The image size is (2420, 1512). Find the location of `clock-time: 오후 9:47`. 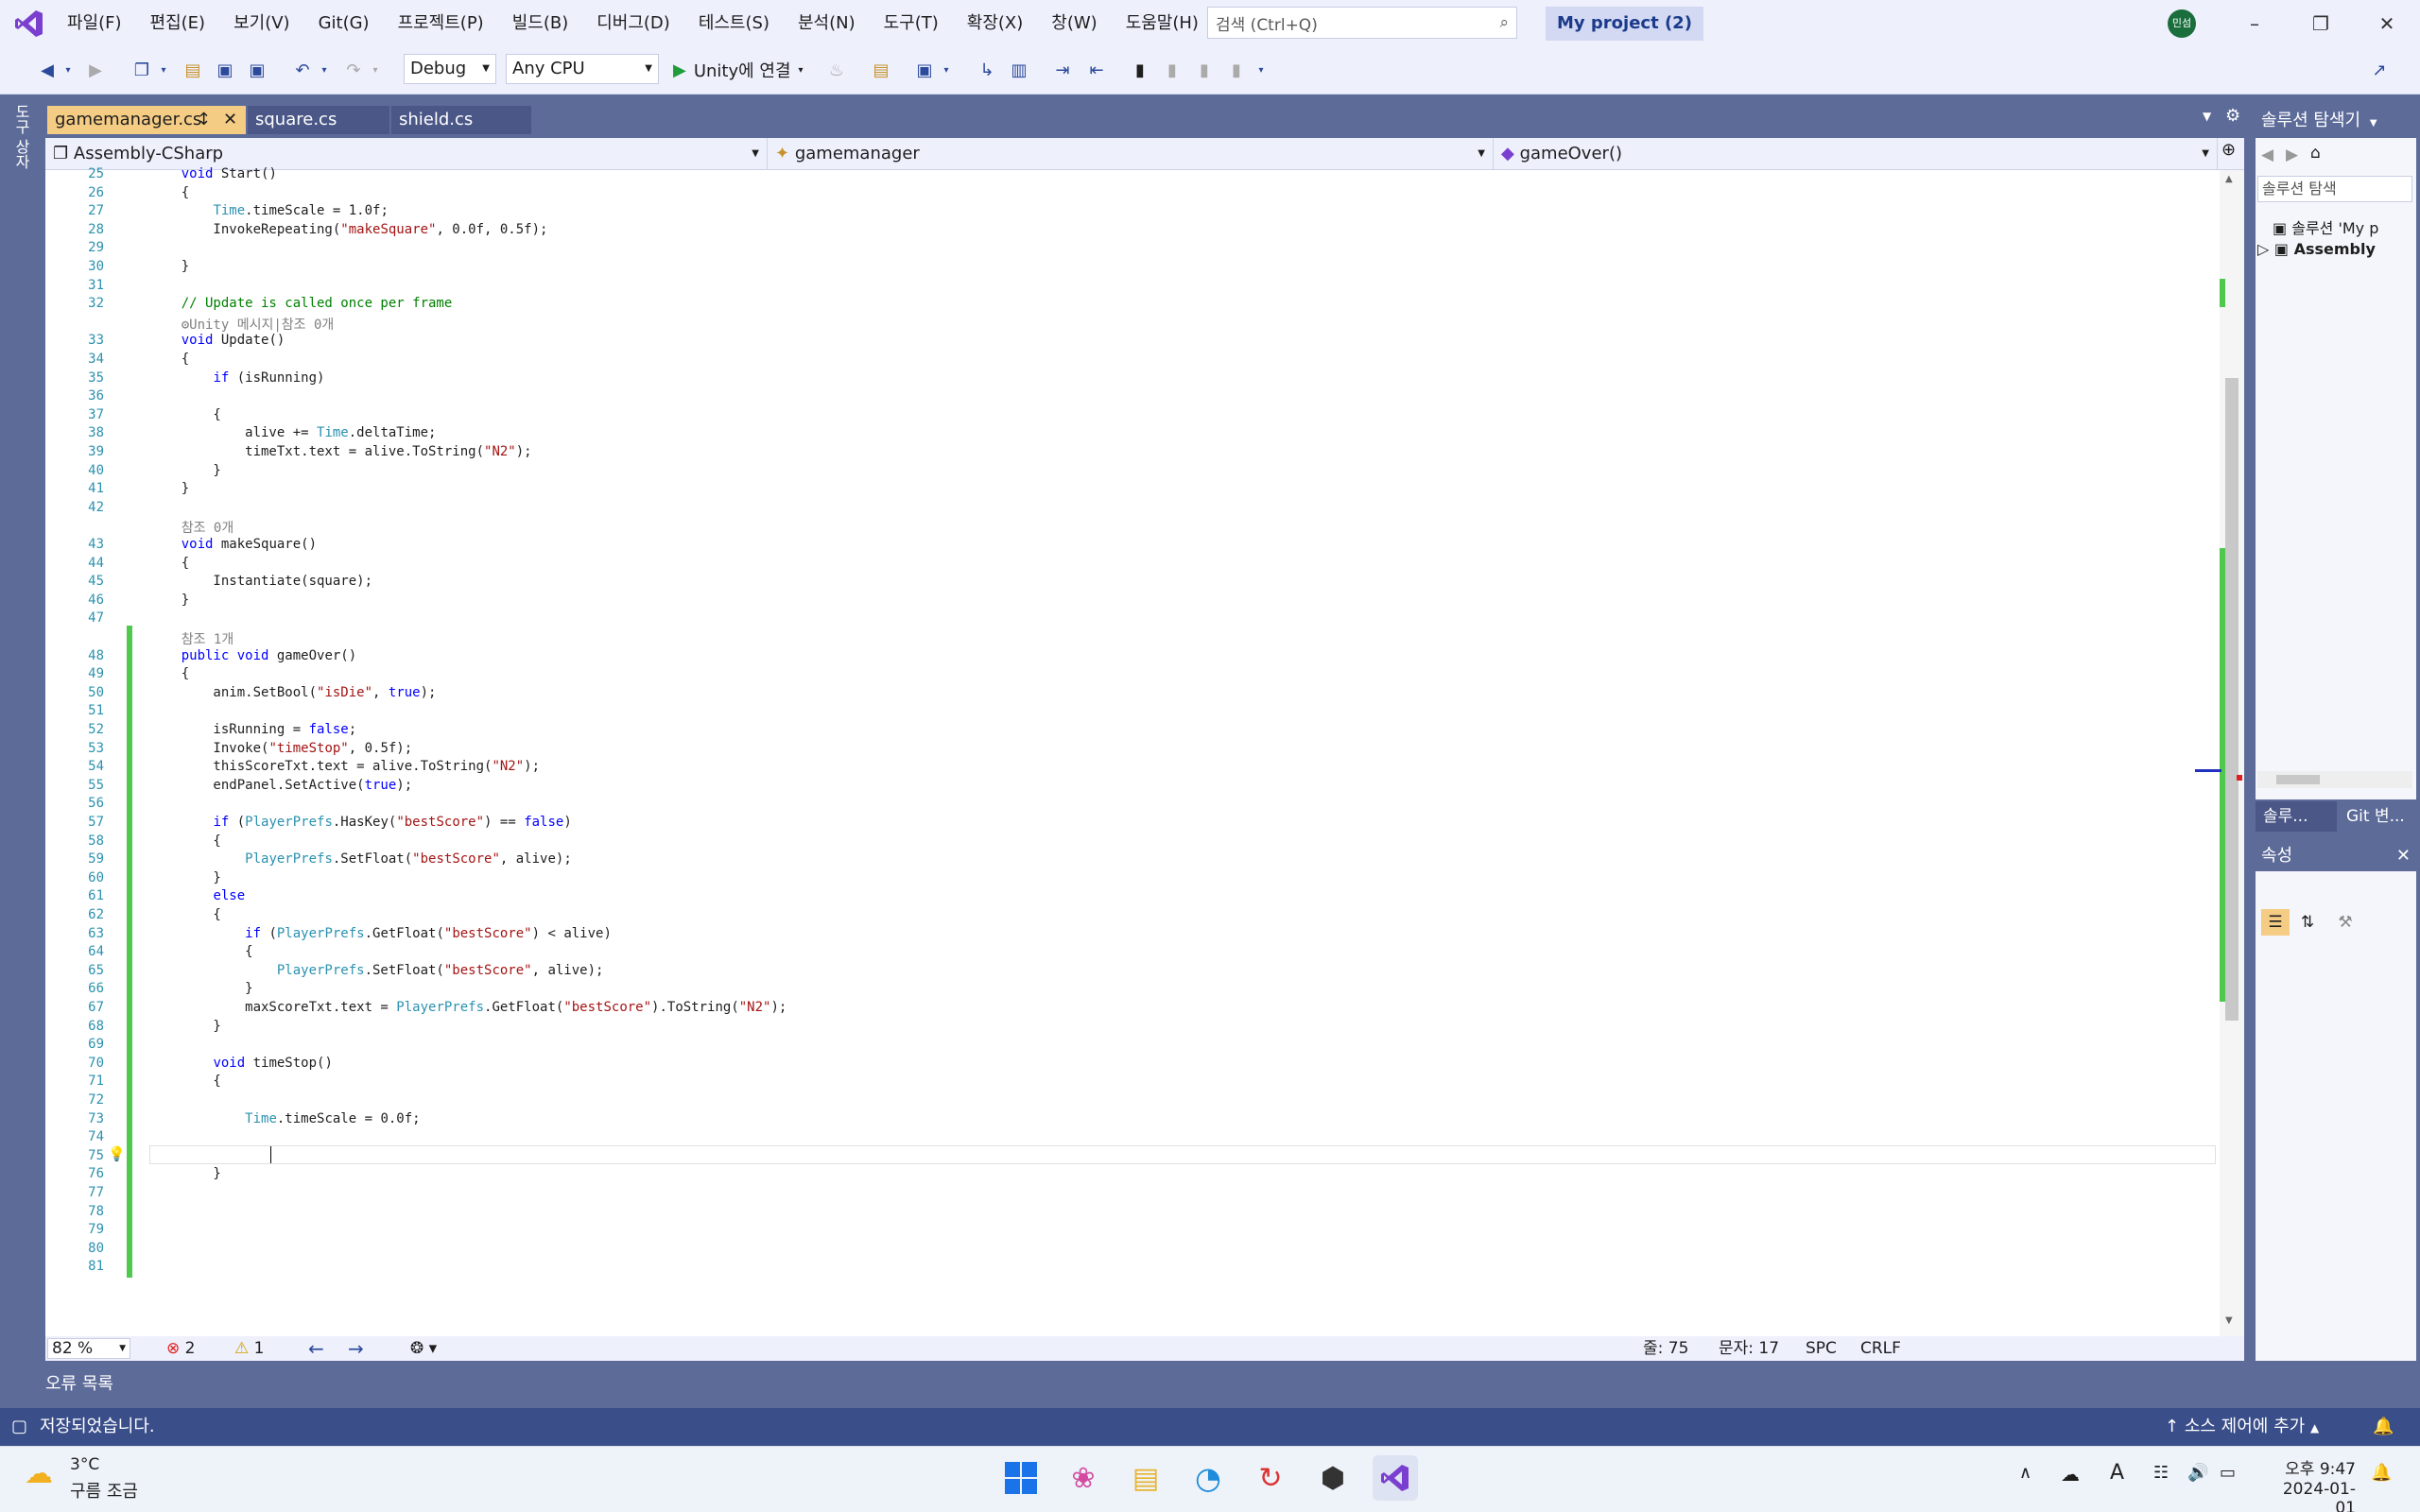

clock-time: 오후 9:47 is located at coordinates (2312, 1467).